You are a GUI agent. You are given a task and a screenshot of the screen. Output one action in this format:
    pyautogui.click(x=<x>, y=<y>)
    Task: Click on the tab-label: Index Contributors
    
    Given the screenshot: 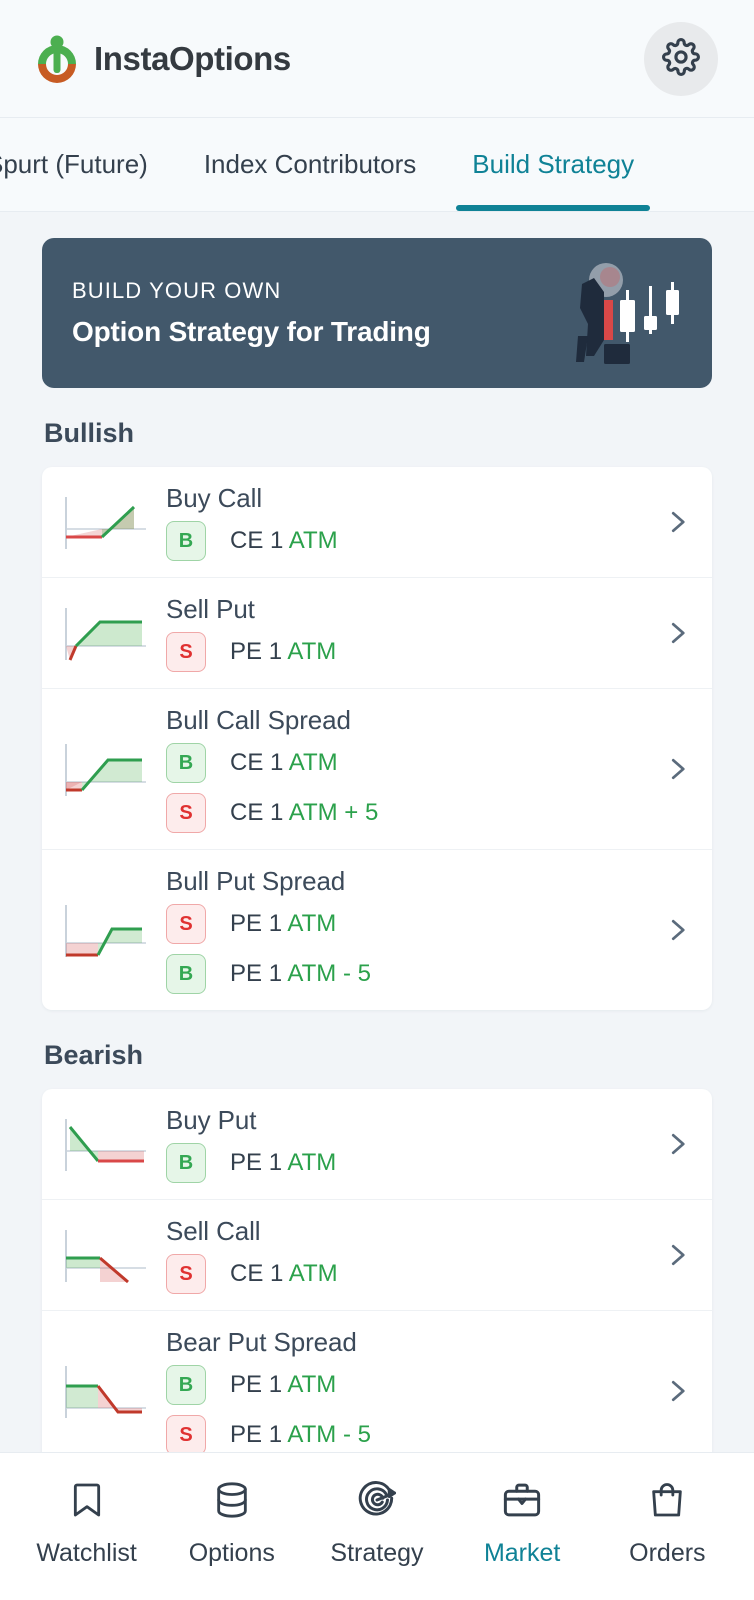 What is the action you would take?
    pyautogui.click(x=310, y=164)
    